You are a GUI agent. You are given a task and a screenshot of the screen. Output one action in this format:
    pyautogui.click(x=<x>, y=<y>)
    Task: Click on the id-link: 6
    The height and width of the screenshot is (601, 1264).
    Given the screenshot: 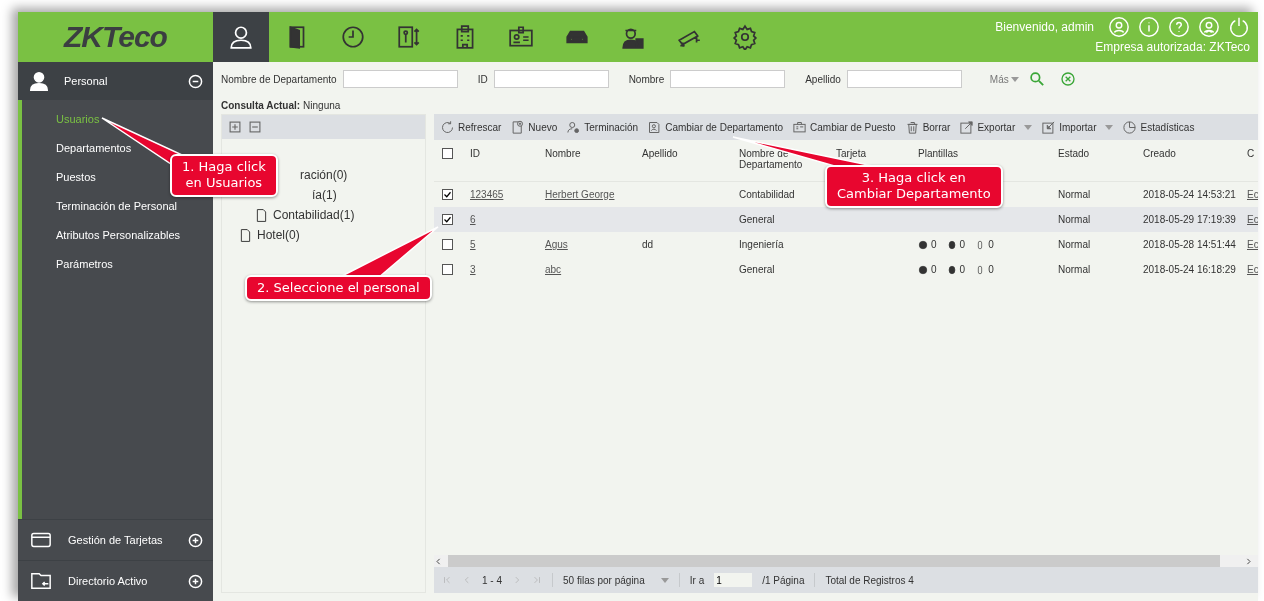 What is the action you would take?
    pyautogui.click(x=473, y=219)
    